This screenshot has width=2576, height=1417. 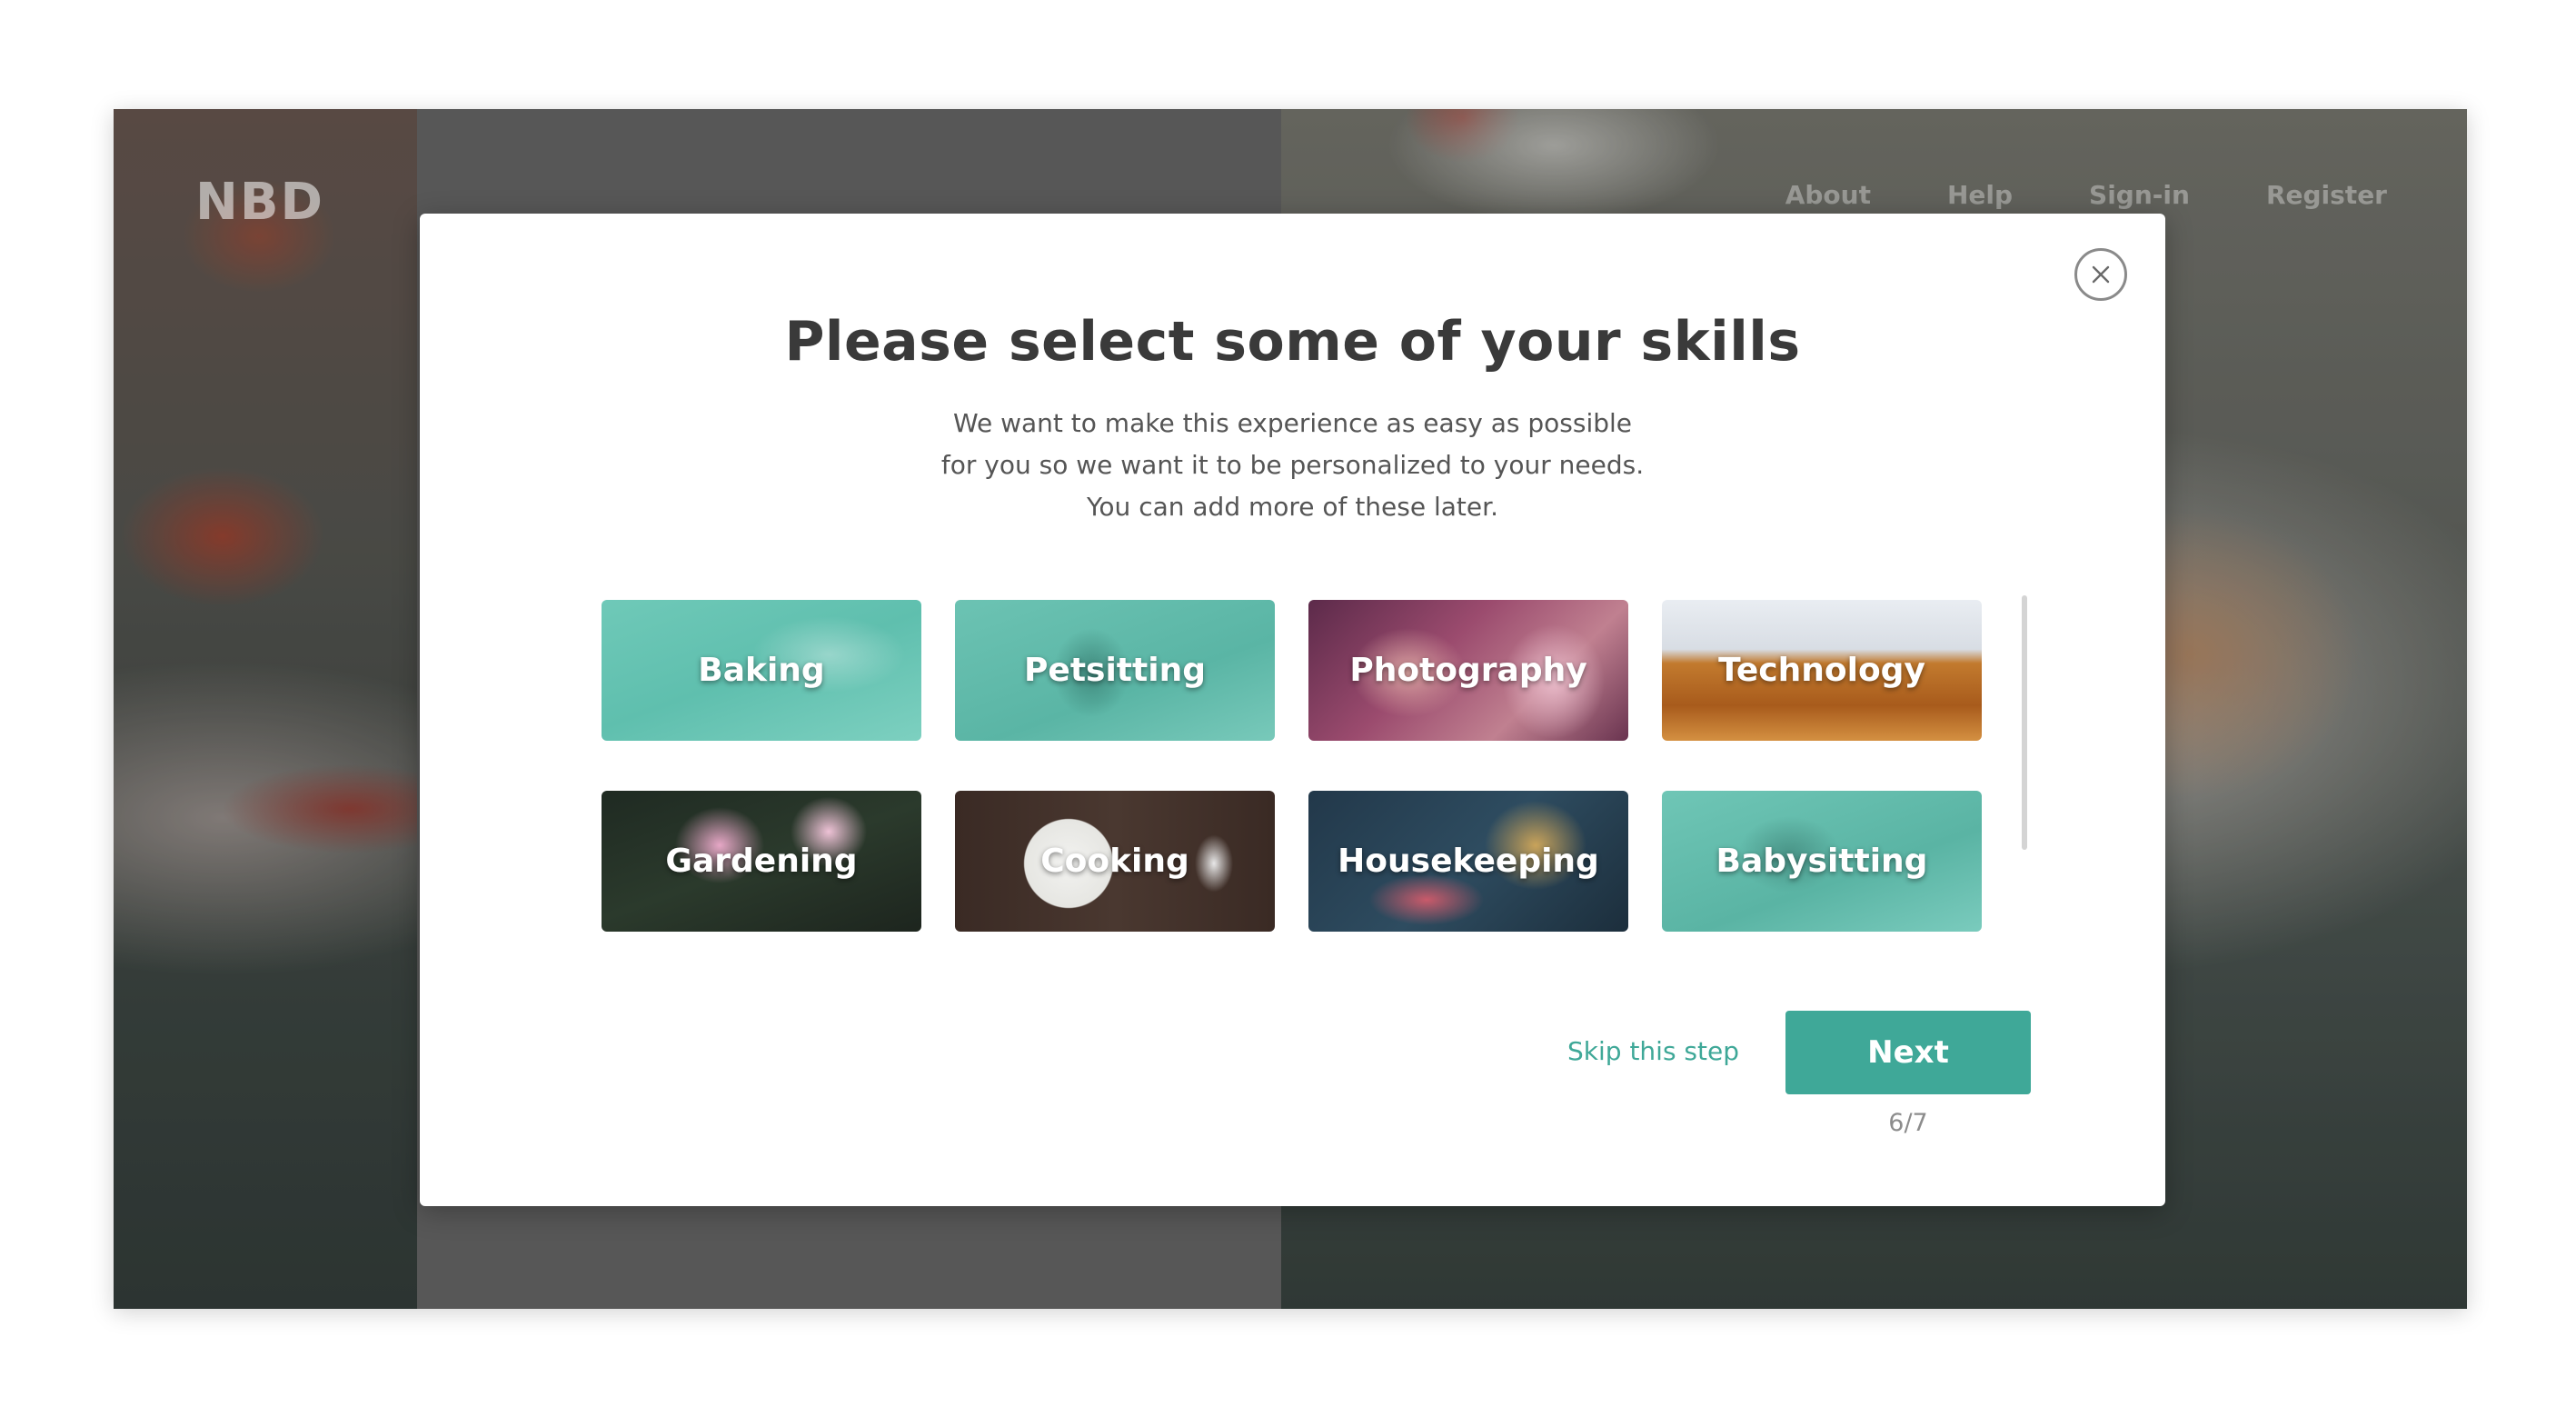 What do you see at coordinates (2086, 195) in the screenshot?
I see `top-nav: About Help Sign-in Register` at bounding box center [2086, 195].